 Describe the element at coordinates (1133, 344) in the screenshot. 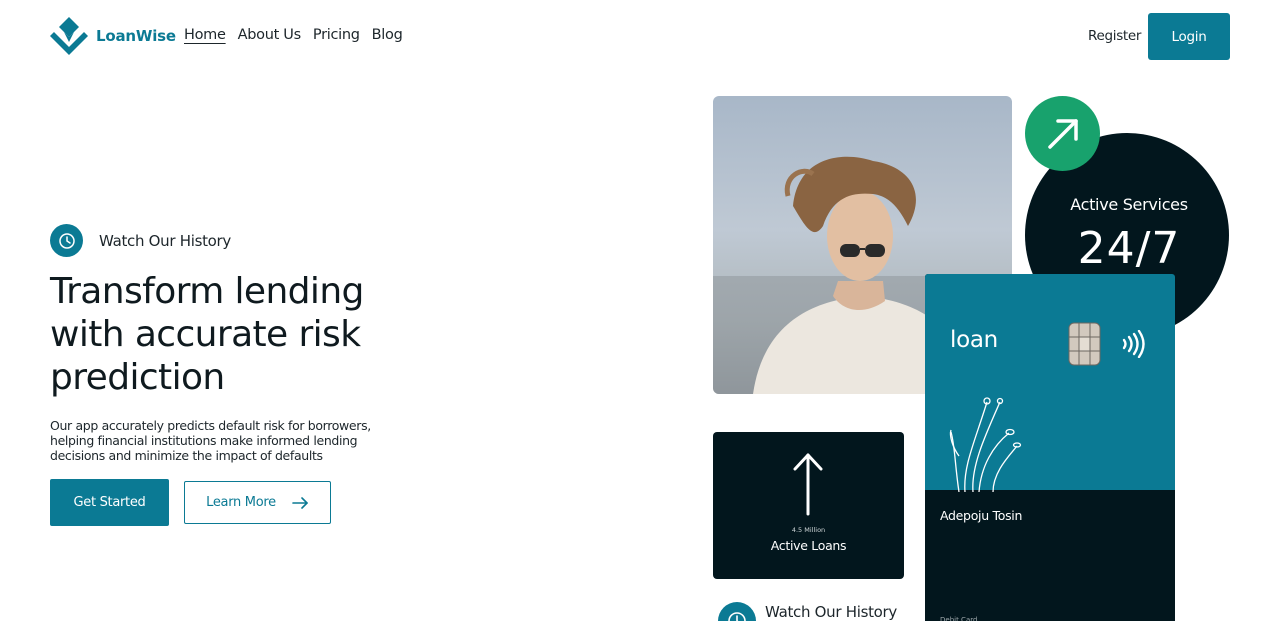

I see `contactless-icon` at that location.